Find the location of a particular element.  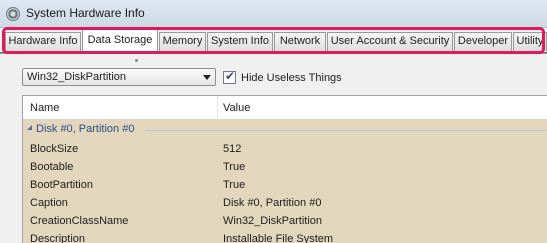

collapse-triangle-icon is located at coordinates (30, 127).